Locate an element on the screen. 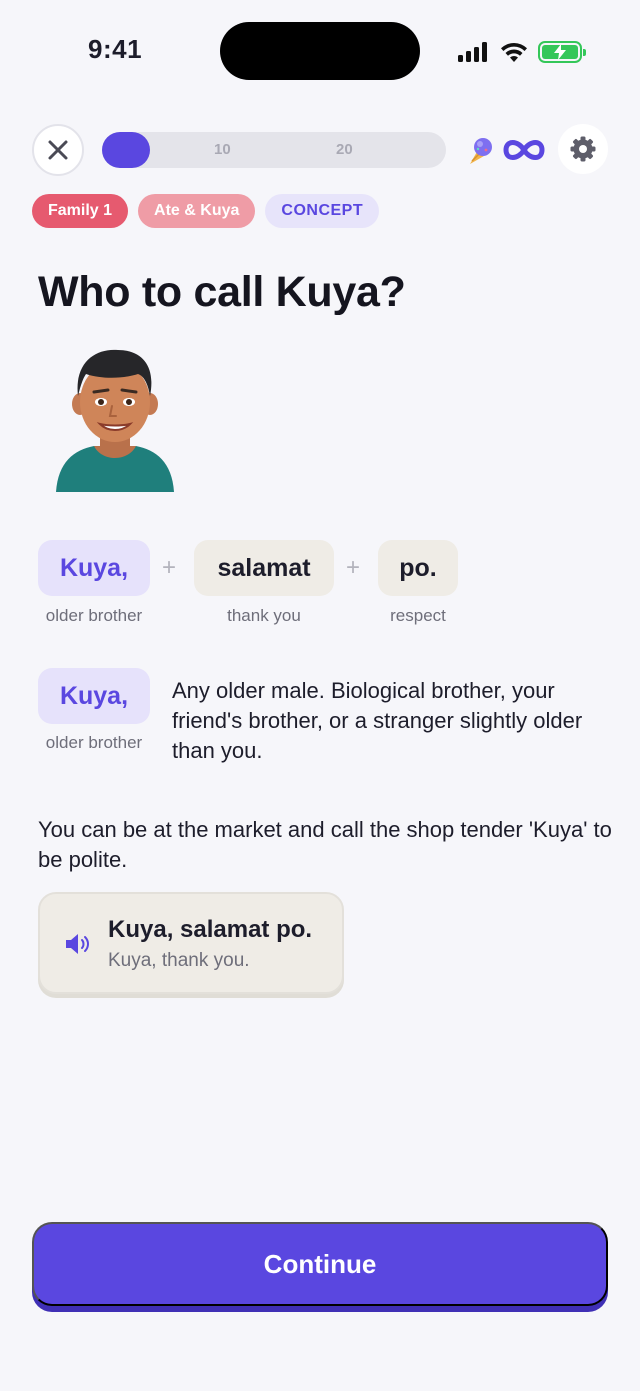 This screenshot has height=1391, width=640. close-button is located at coordinates (58, 150).